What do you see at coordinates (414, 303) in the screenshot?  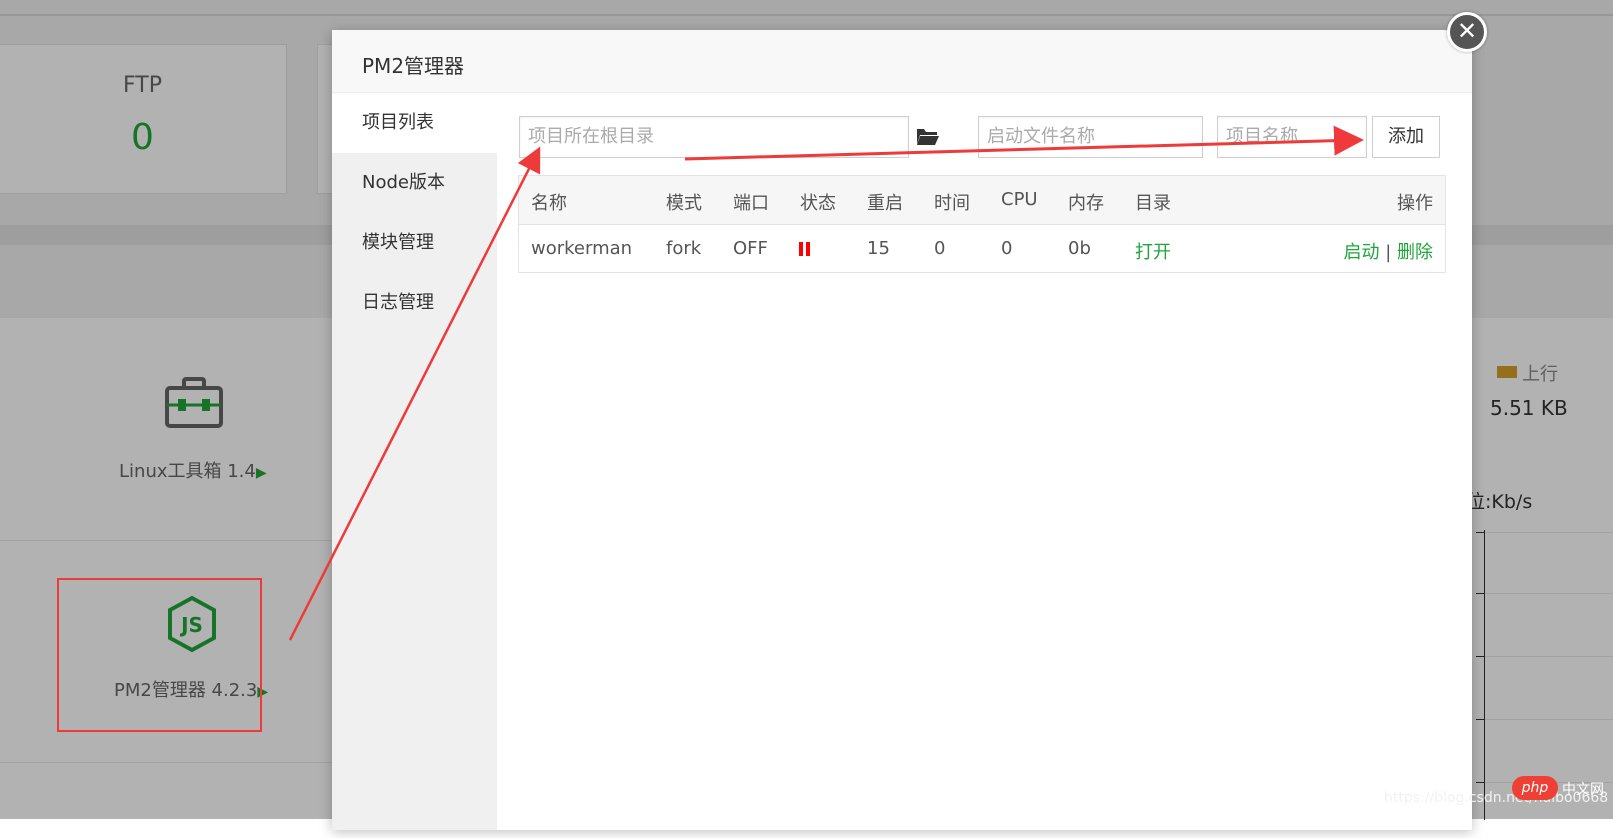 I see `sidebar-item-log-manage: 日志管理` at bounding box center [414, 303].